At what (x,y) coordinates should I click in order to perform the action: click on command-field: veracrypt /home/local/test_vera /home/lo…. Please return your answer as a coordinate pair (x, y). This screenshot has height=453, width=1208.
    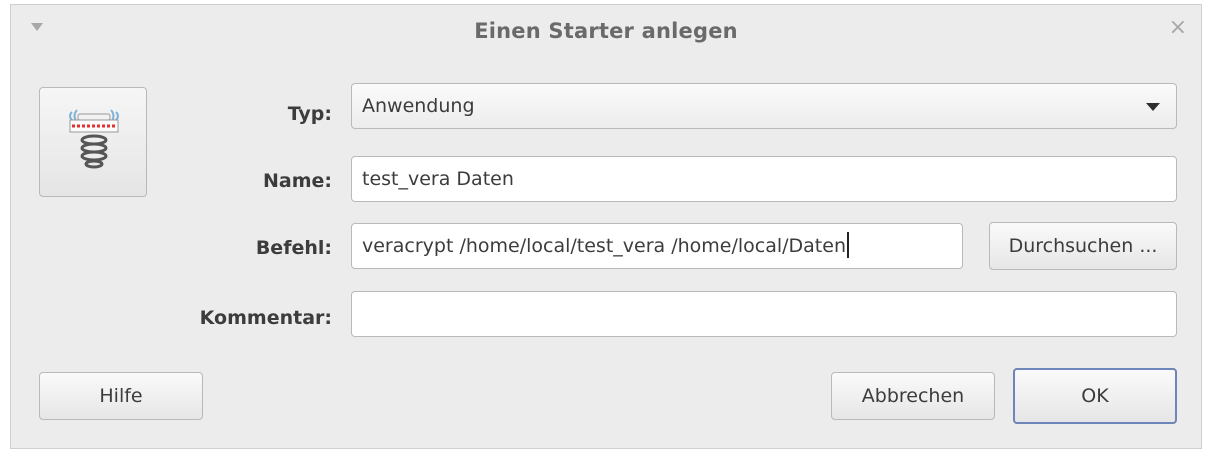
    Looking at the image, I should click on (657, 246).